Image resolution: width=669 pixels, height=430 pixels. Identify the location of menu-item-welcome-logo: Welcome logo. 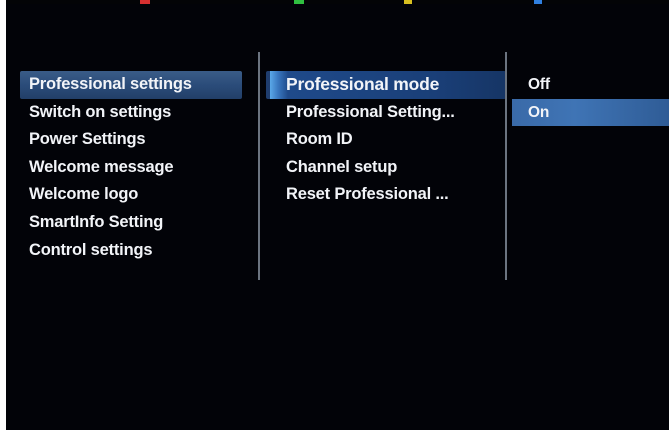
(131, 195).